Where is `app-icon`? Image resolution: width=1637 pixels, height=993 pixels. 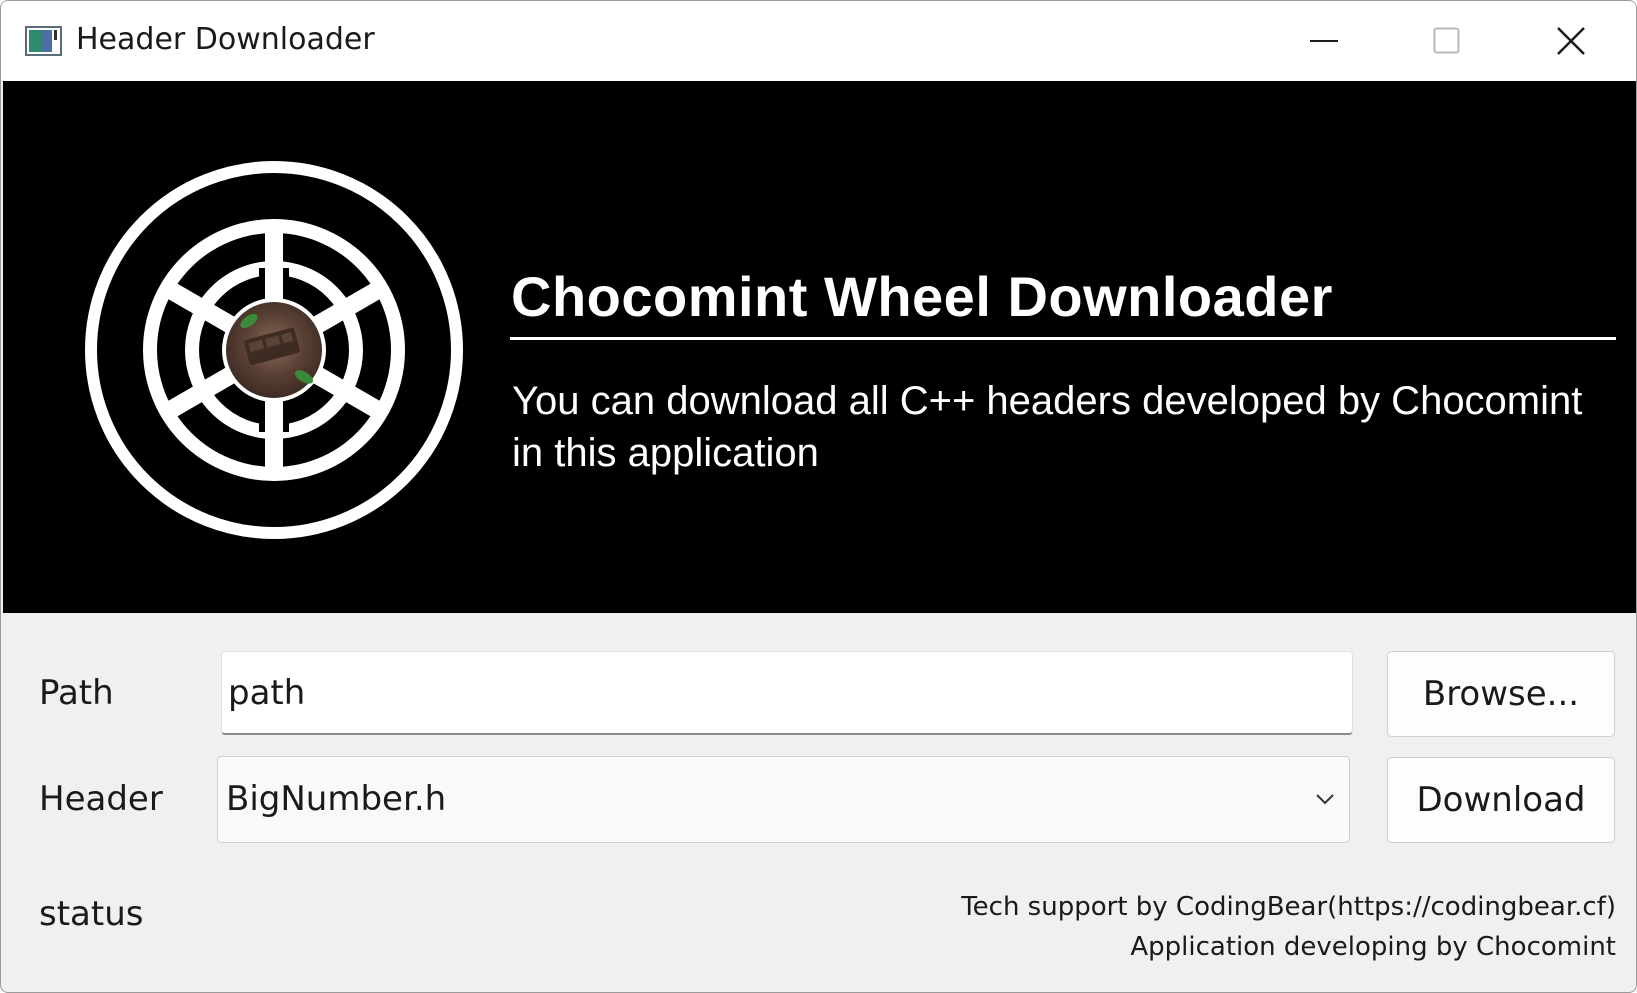 app-icon is located at coordinates (43, 41).